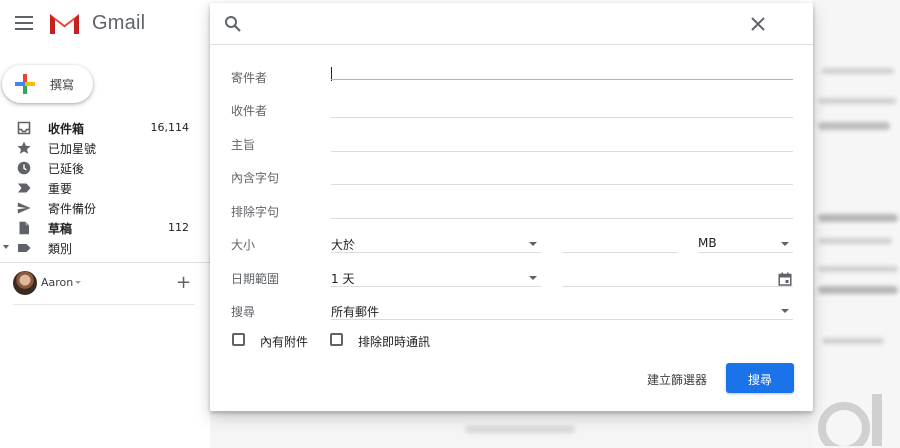 This screenshot has width=900, height=448. What do you see at coordinates (436, 275) in the screenshot?
I see `date-range-select: 1 天` at bounding box center [436, 275].